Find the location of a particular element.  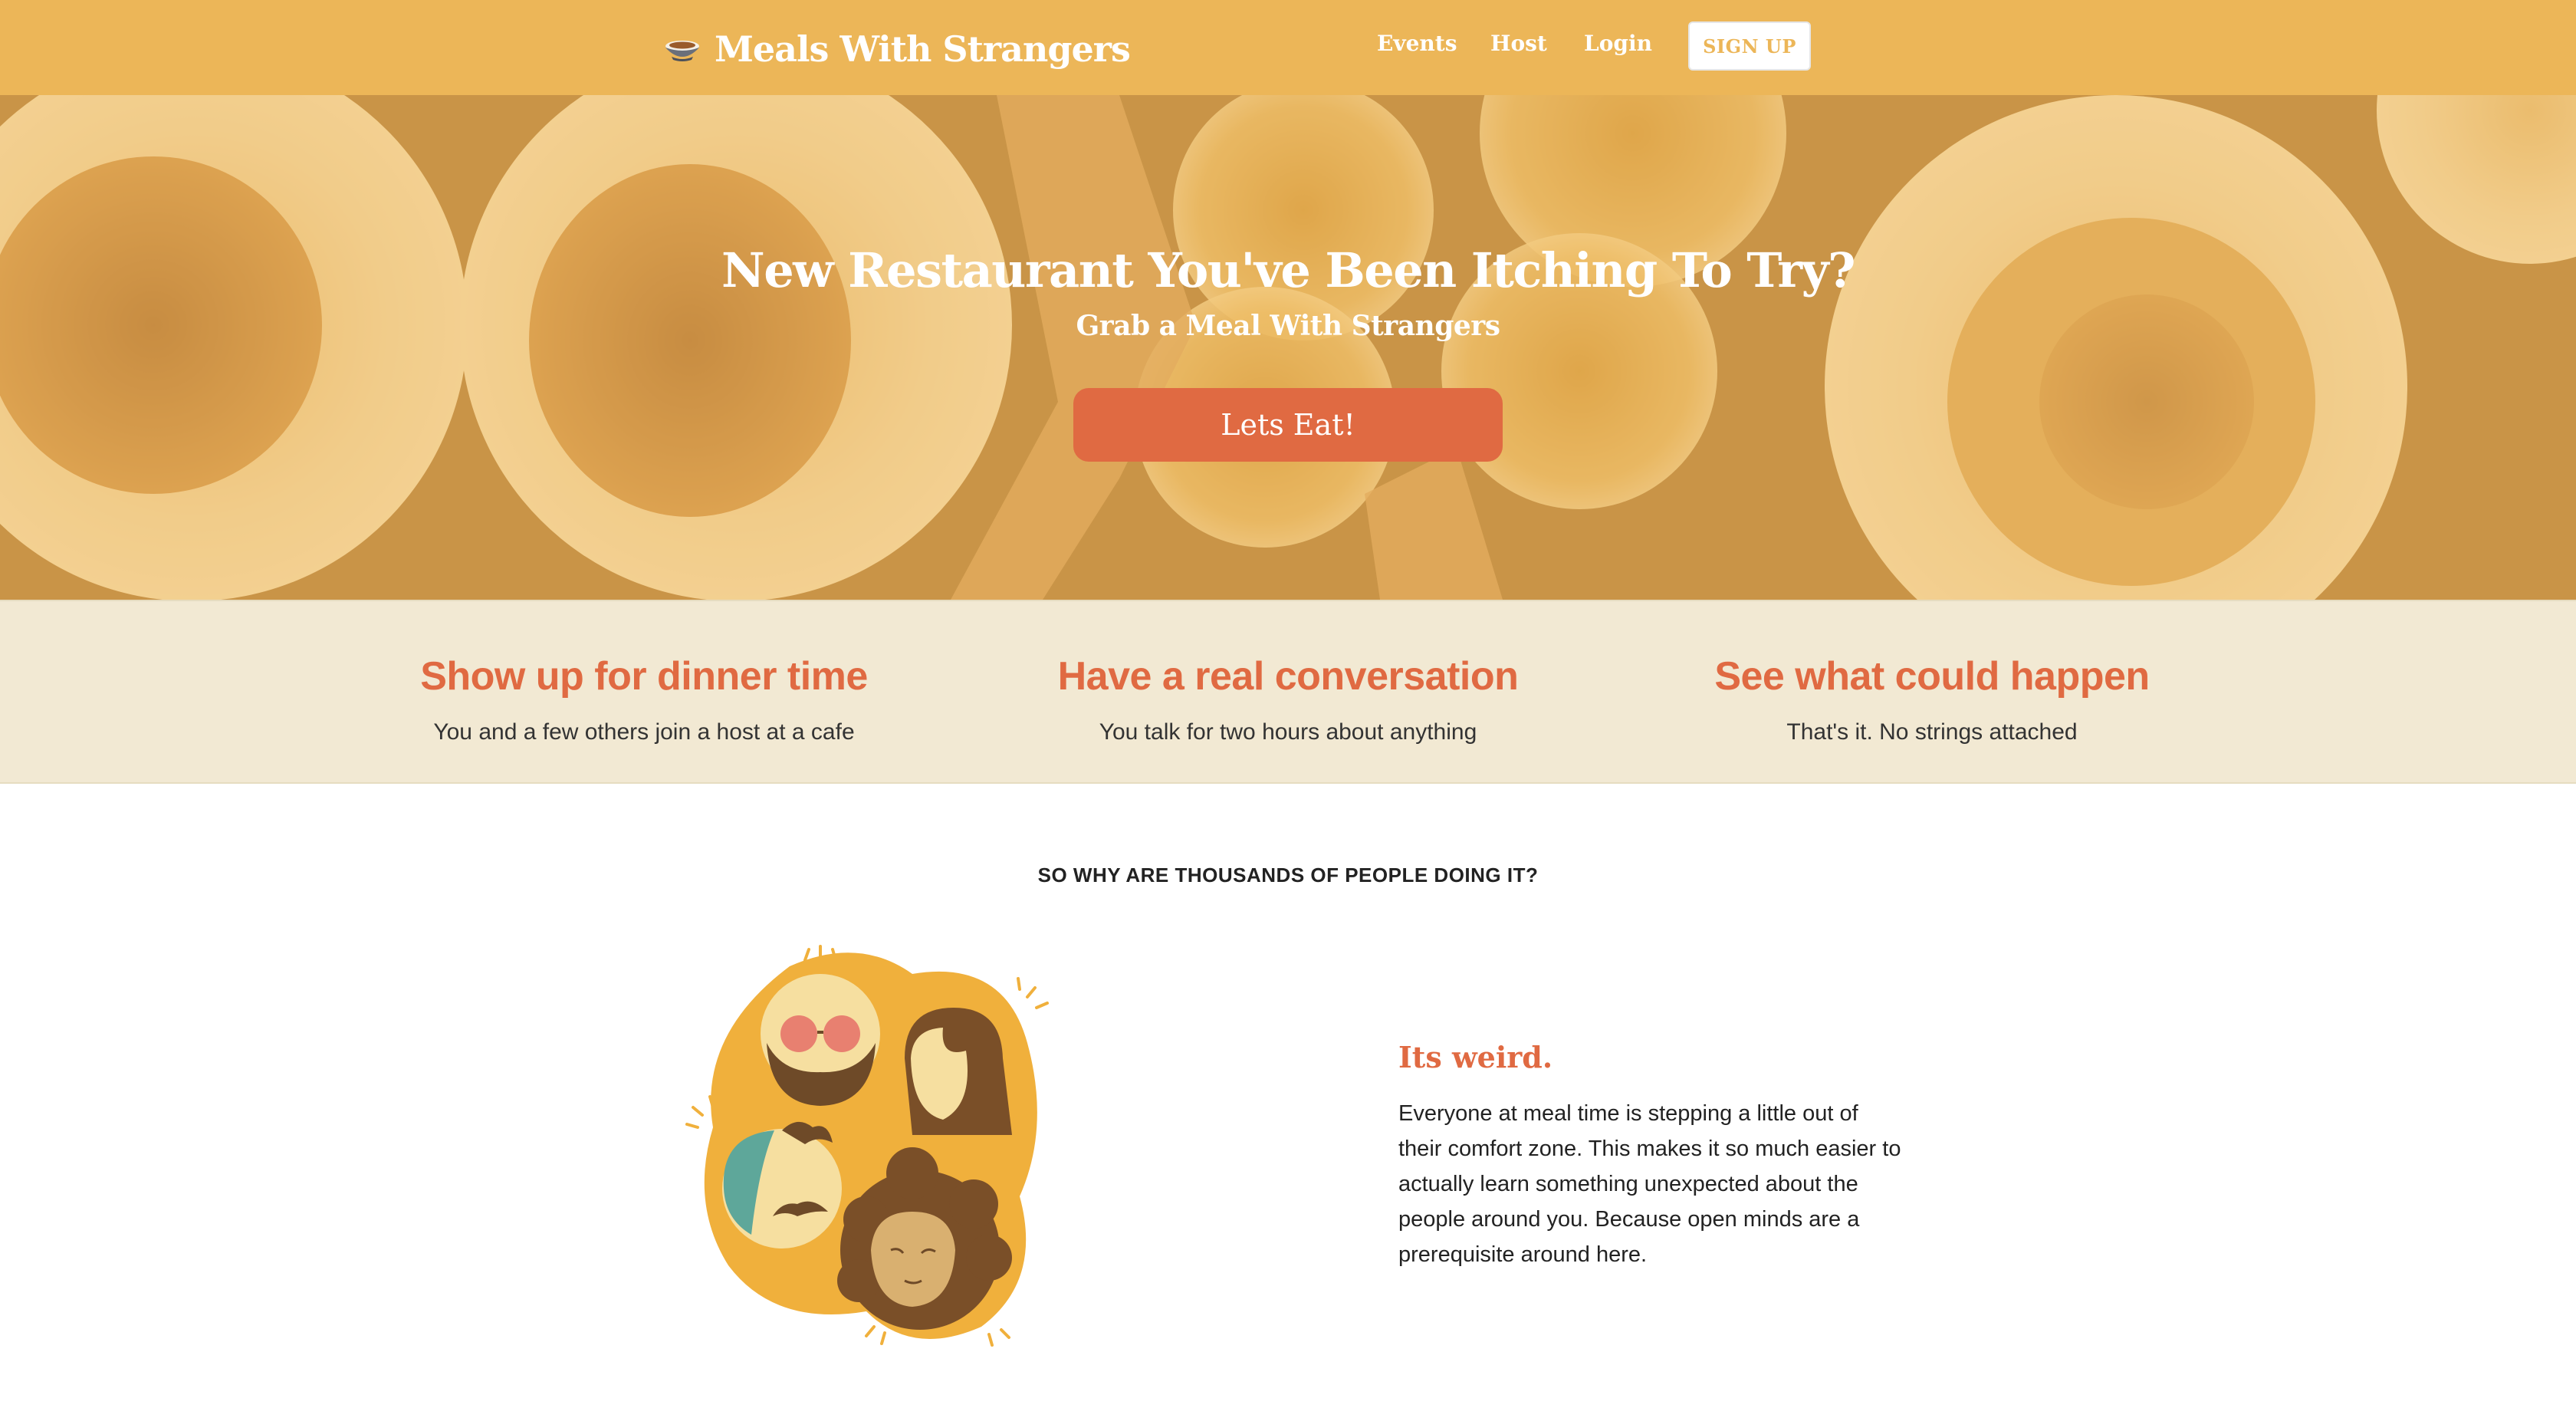

why-heading: SO WHY ARE THOUSANDS OF PEOPLE DOING IT? is located at coordinates (1288, 875).